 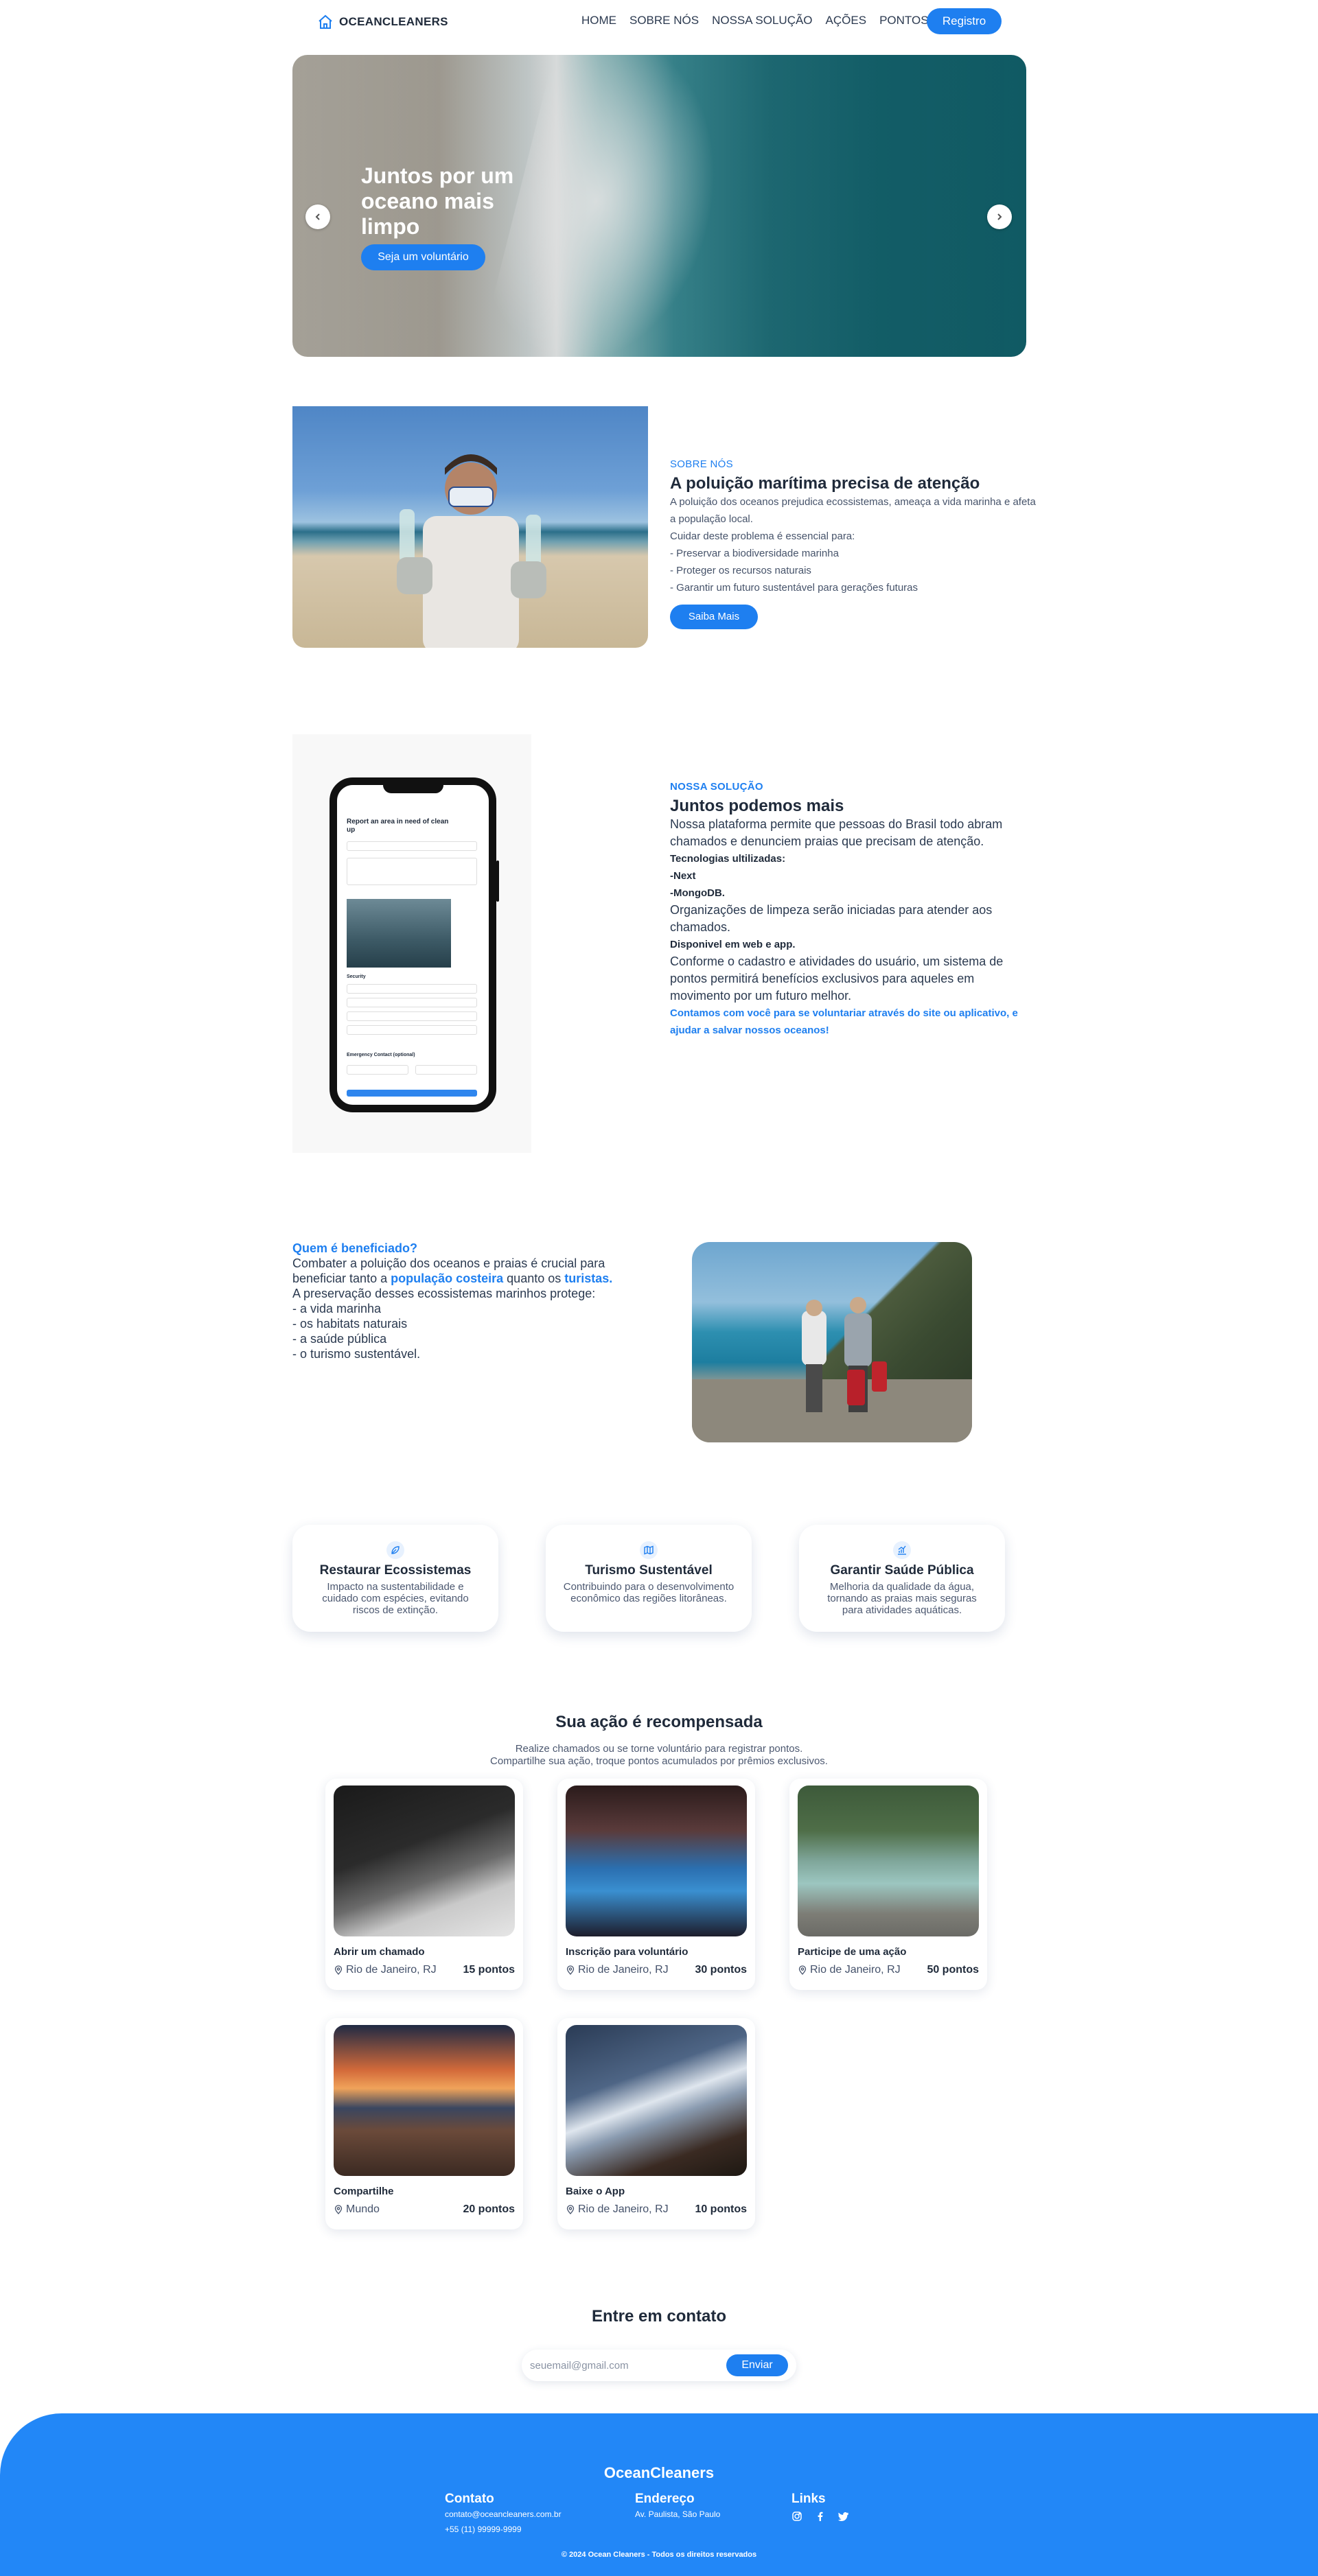 What do you see at coordinates (757, 2365) in the screenshot?
I see `send-button: Enviar` at bounding box center [757, 2365].